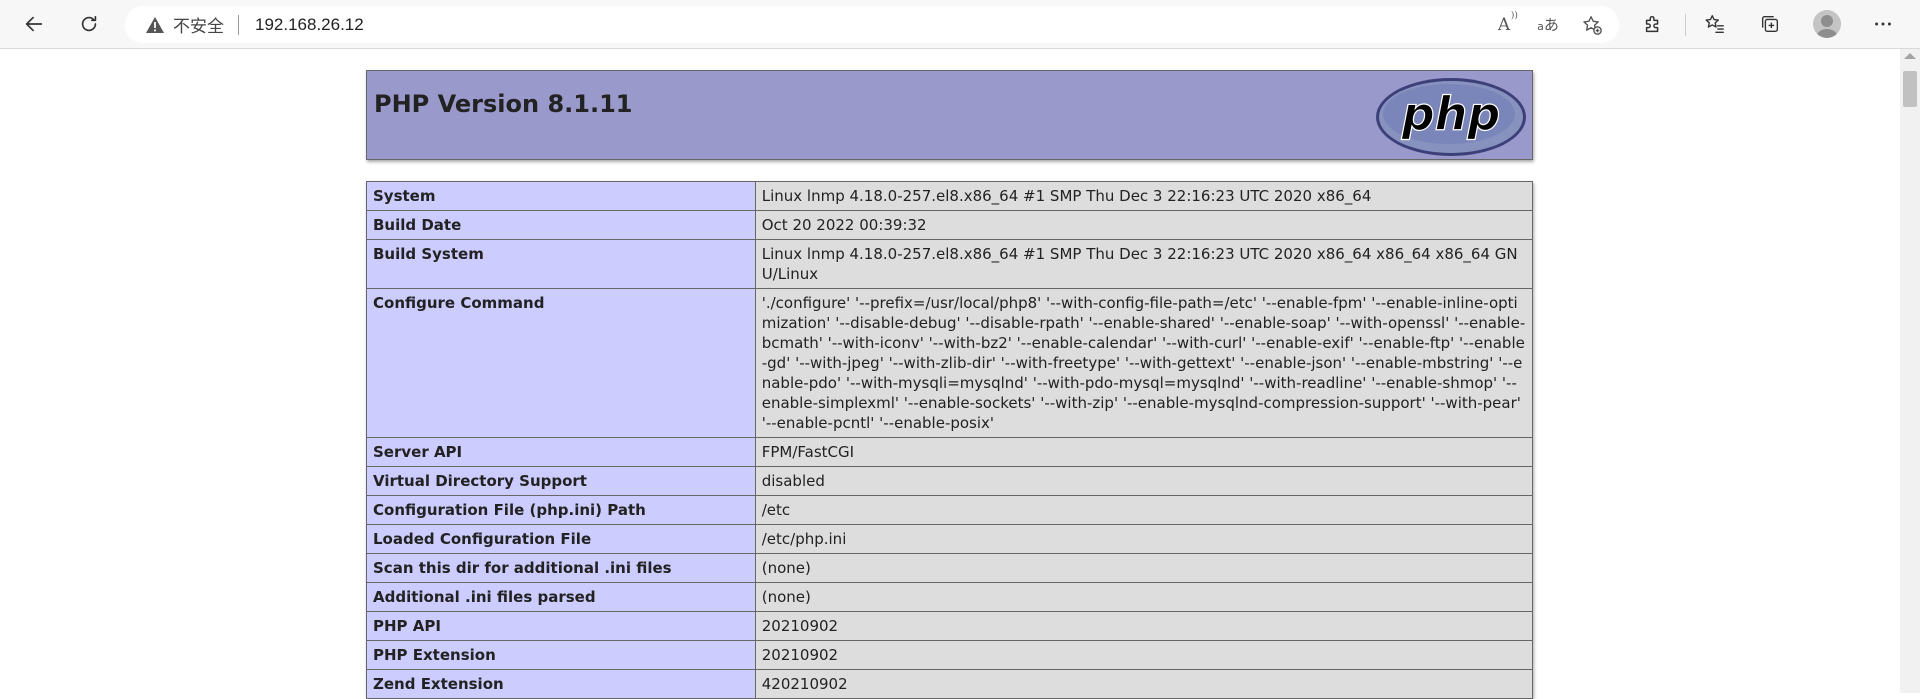 This screenshot has height=699, width=1920. I want to click on read-aloud-button: A)), so click(1504, 24).